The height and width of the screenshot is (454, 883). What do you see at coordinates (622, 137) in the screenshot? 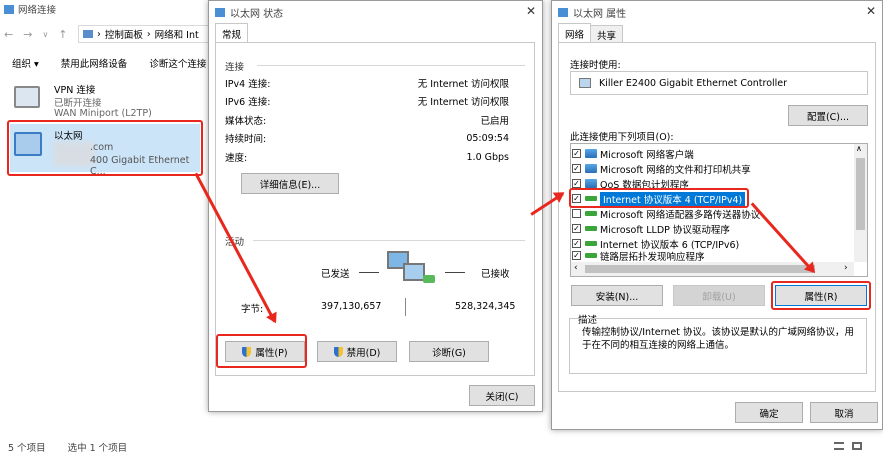
I see `items-label: 此连接使用下列项目(O):` at bounding box center [622, 137].